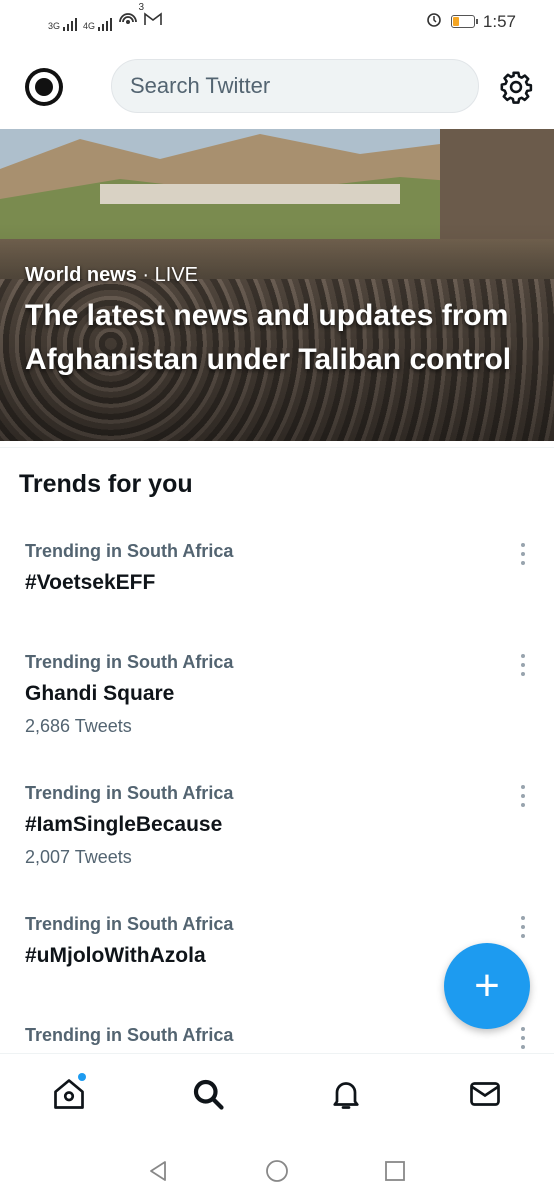 The image size is (554, 1200). What do you see at coordinates (44, 87) in the screenshot?
I see `avatar` at bounding box center [44, 87].